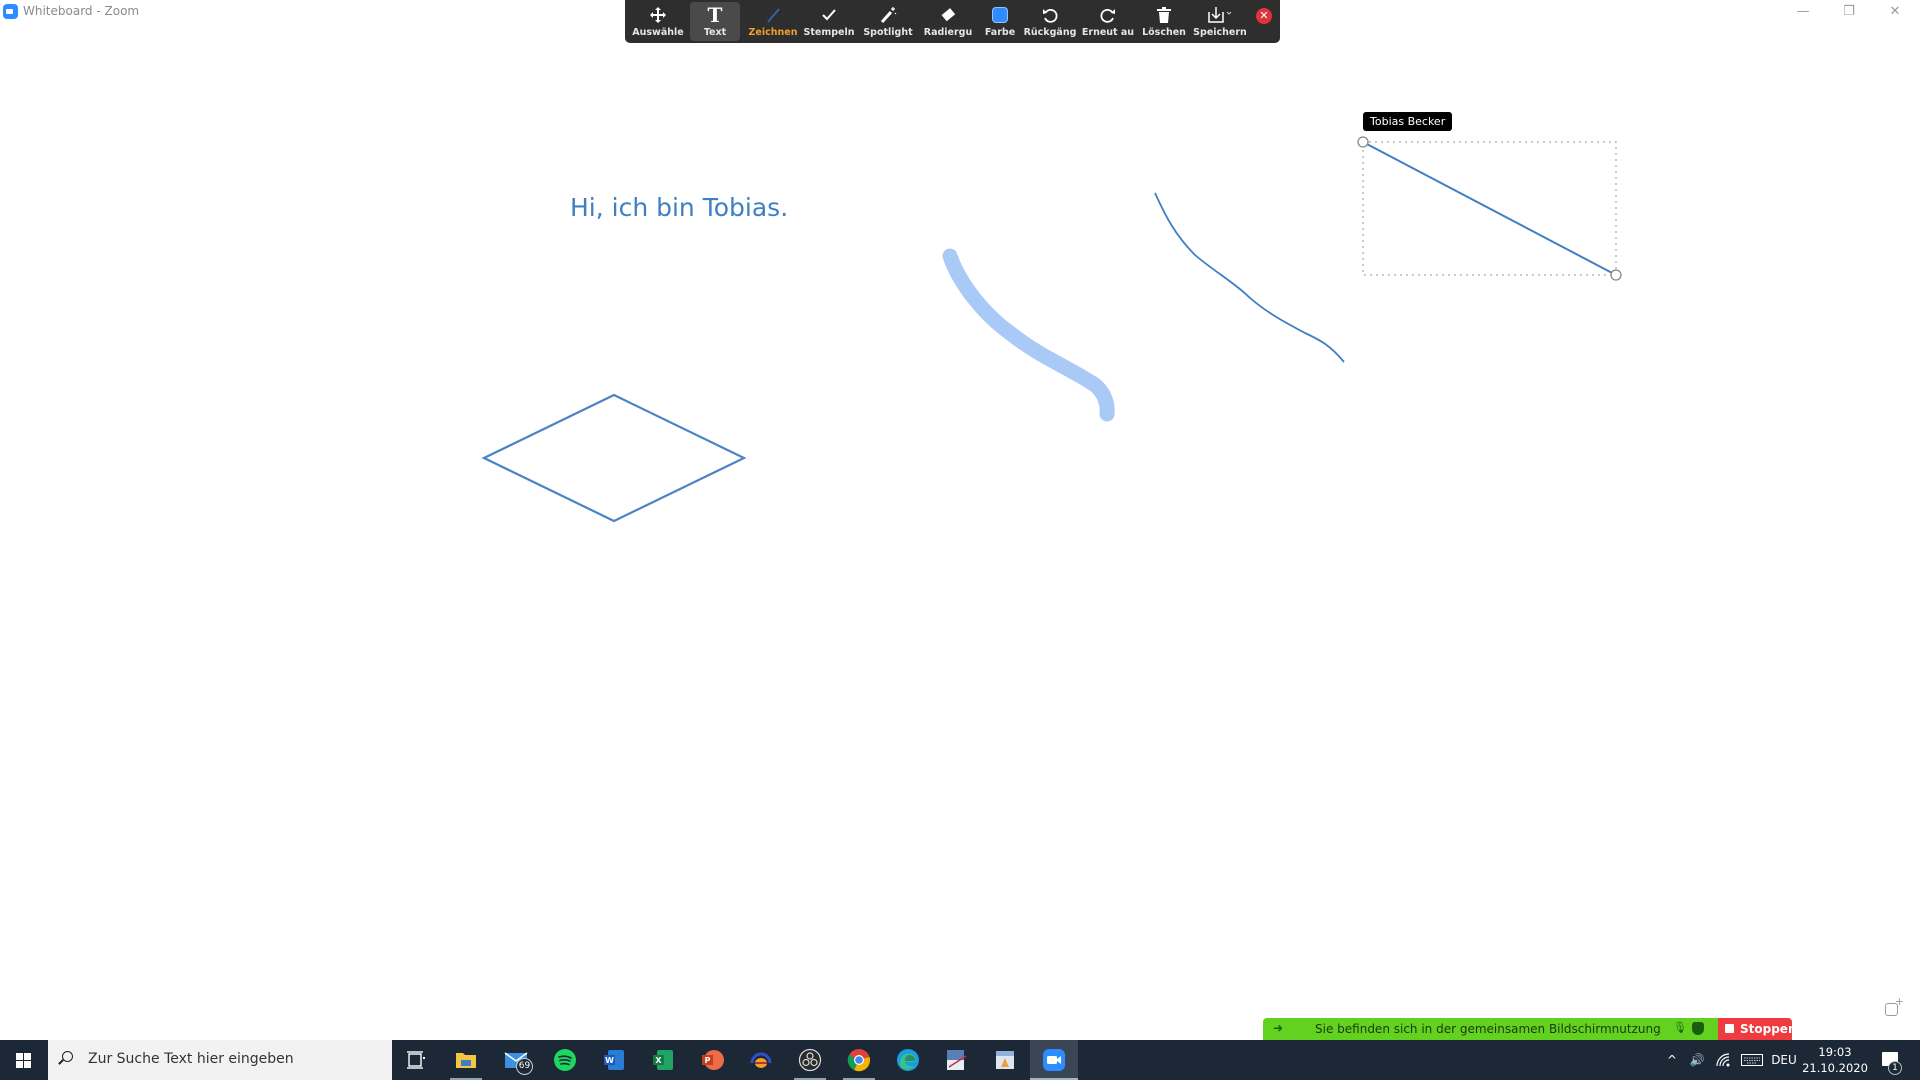 Image resolution: width=1920 pixels, height=1083 pixels. I want to click on shield-icon, so click(1698, 1028).